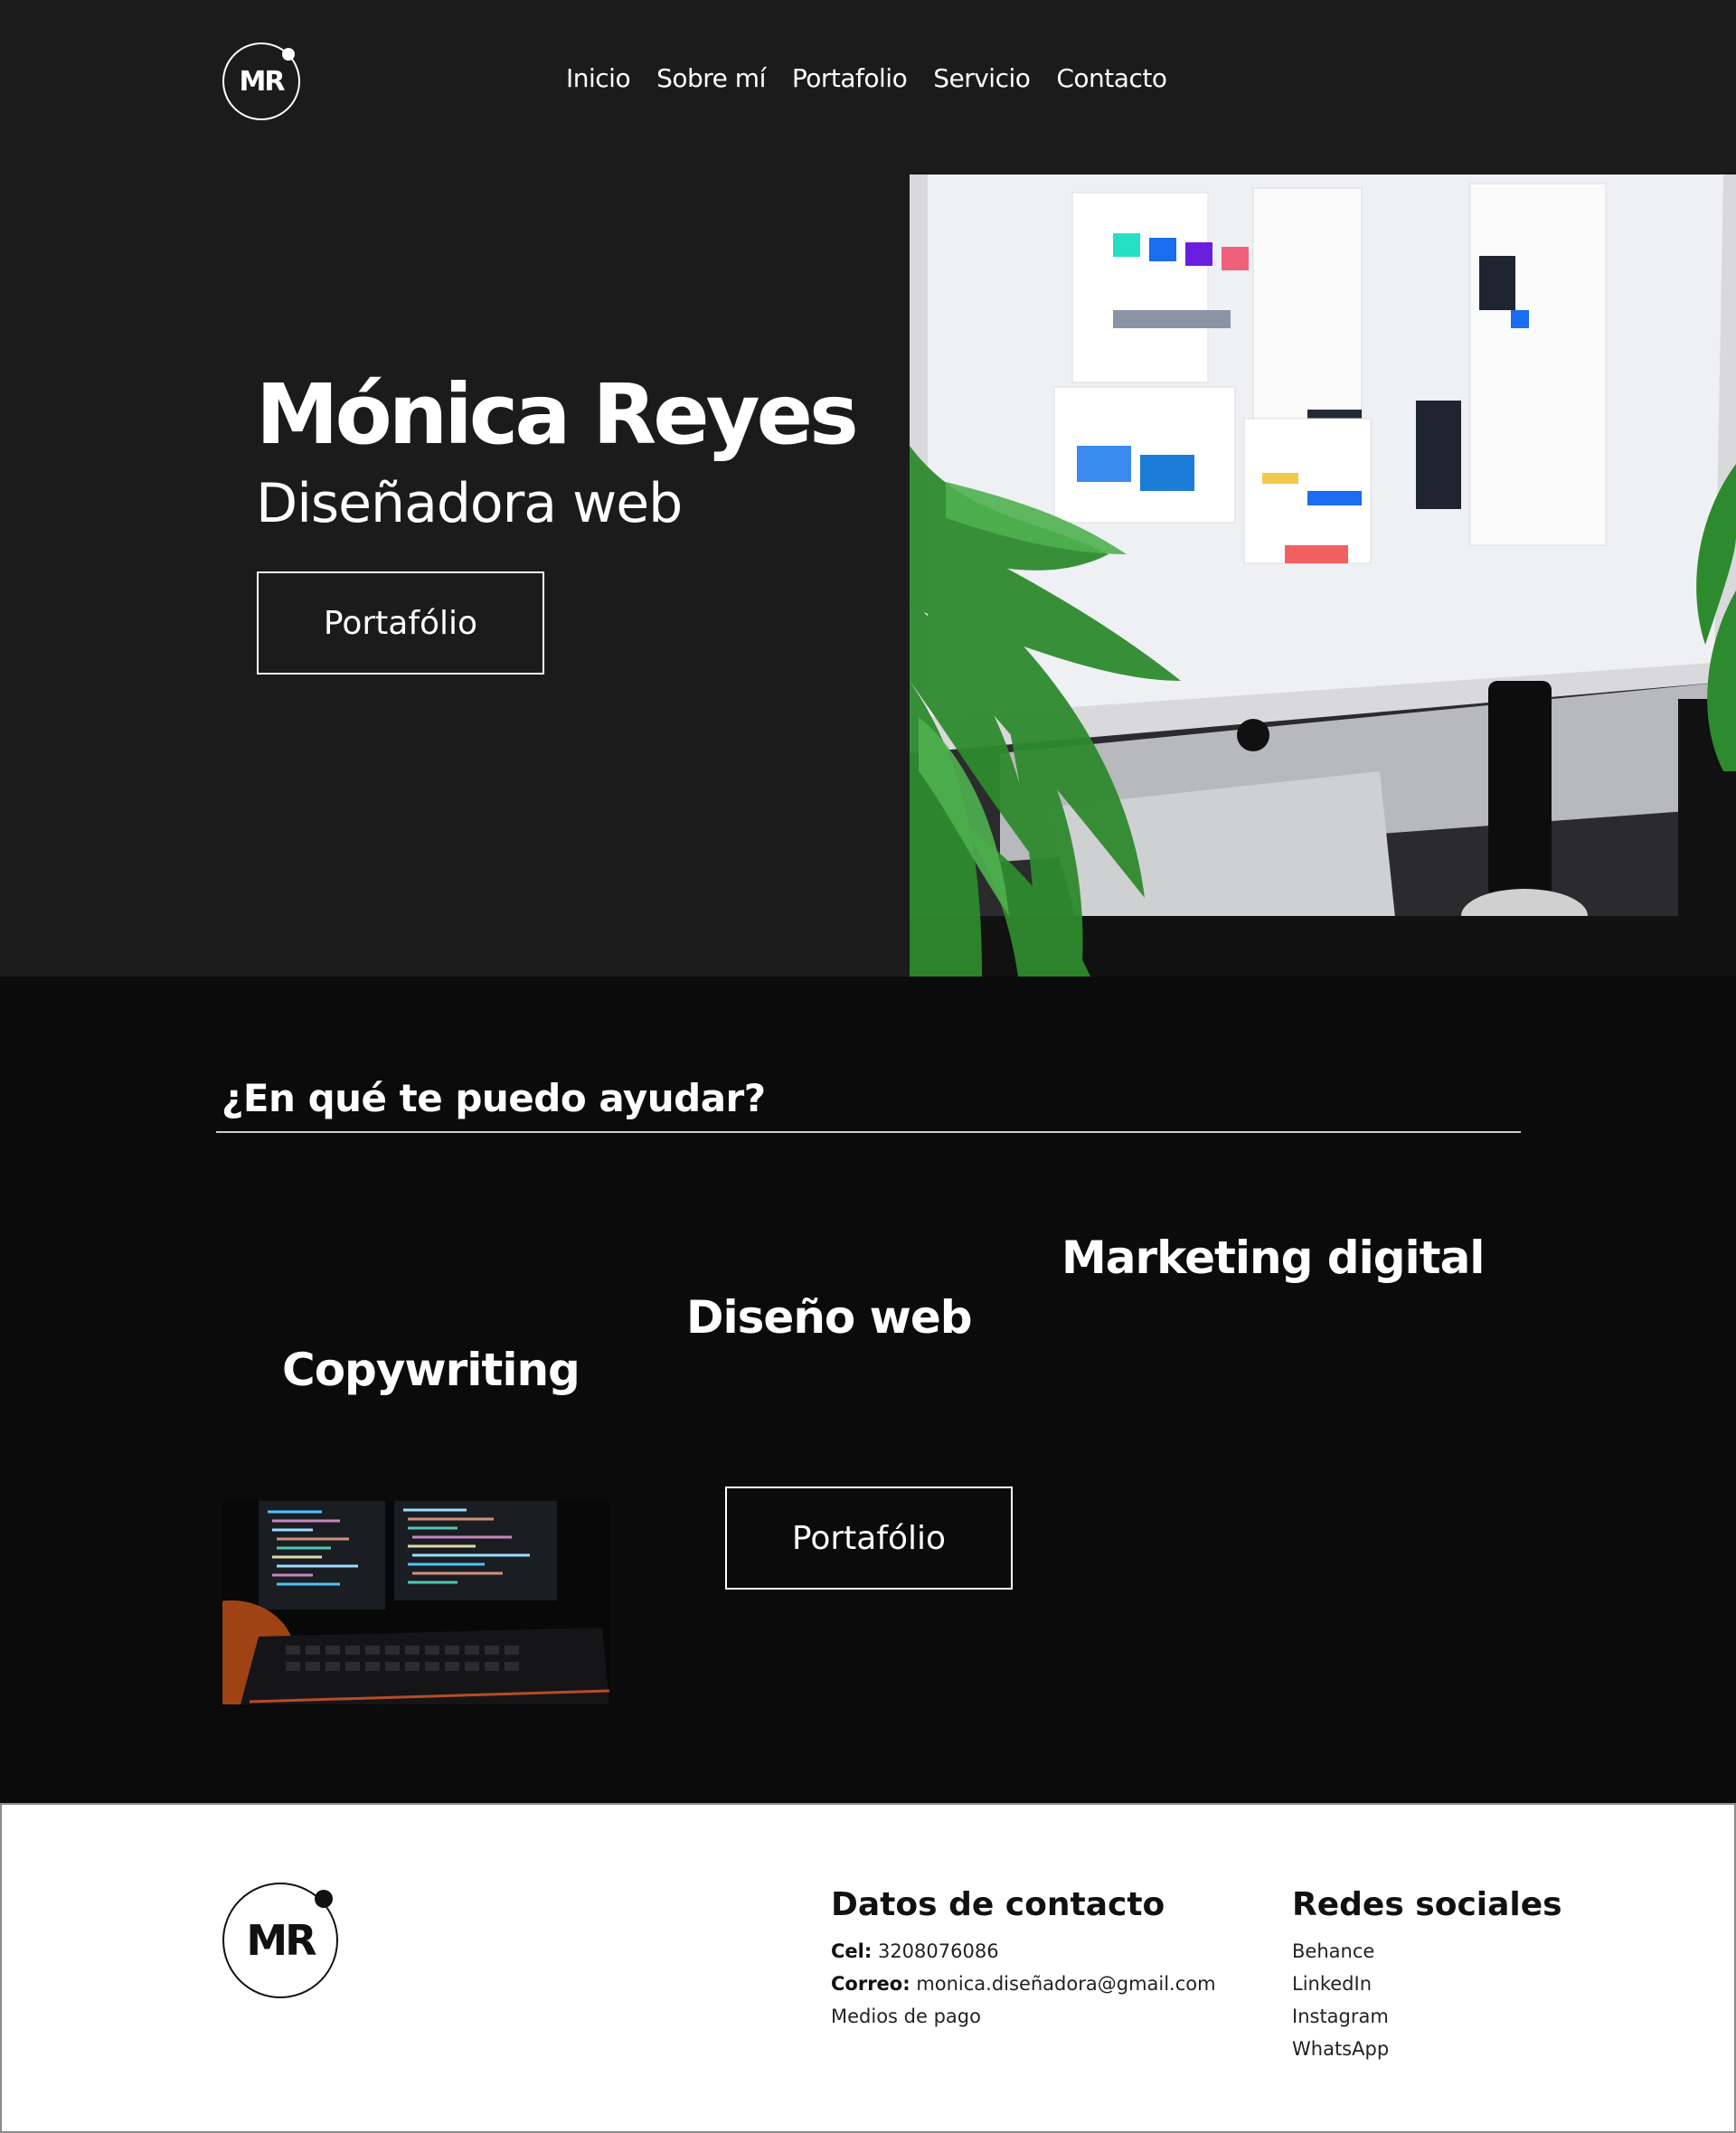 The height and width of the screenshot is (2133, 1736). What do you see at coordinates (431, 1370) in the screenshot?
I see `service-copywriting: Copywriting` at bounding box center [431, 1370].